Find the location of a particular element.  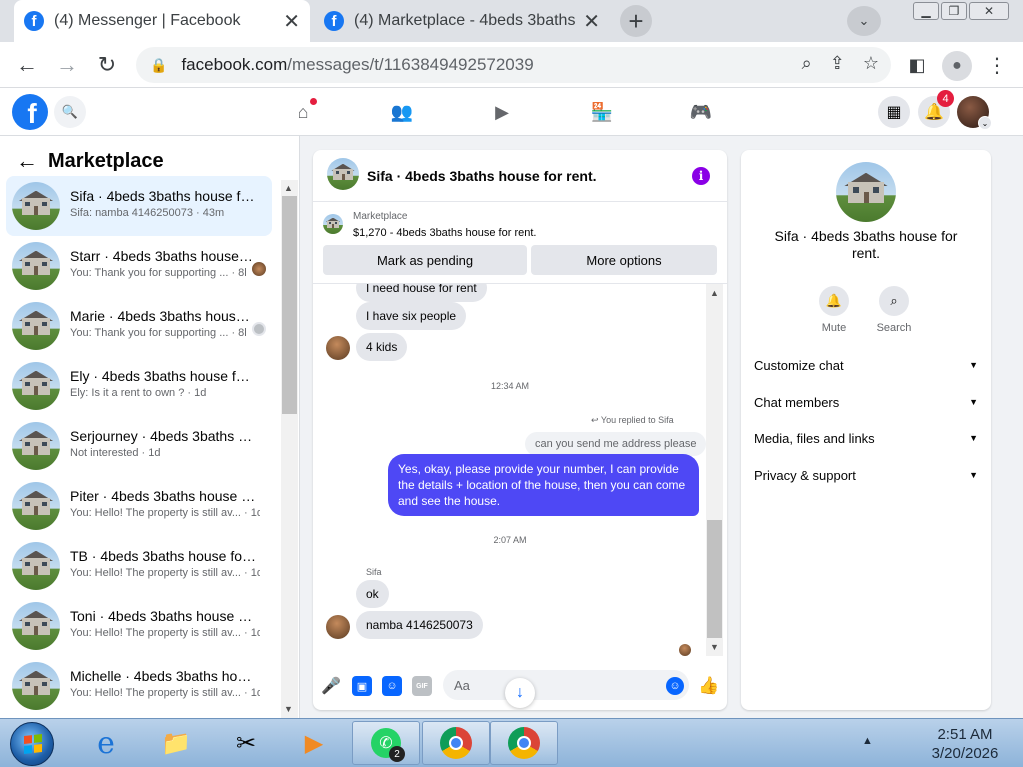

media-files-links-row: Media, files and links ▼ is located at coordinates (866, 438).